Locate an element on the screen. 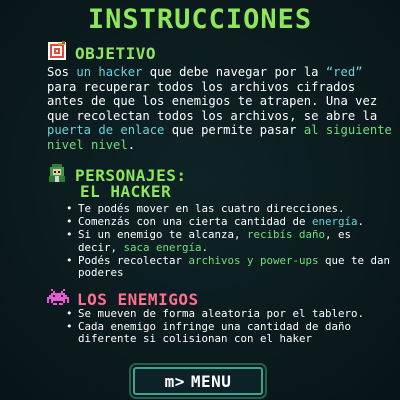  page-title: INSTRUCCIONES is located at coordinates (200, 19).